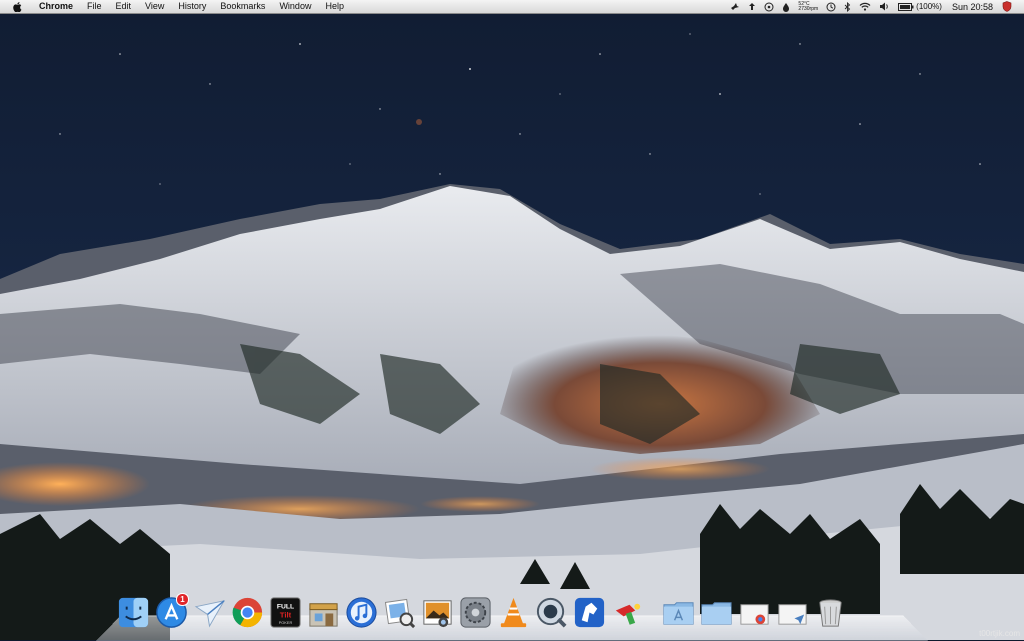 This screenshot has width=1024, height=641. What do you see at coordinates (361, 612) in the screenshot?
I see `itunes-icon` at bounding box center [361, 612].